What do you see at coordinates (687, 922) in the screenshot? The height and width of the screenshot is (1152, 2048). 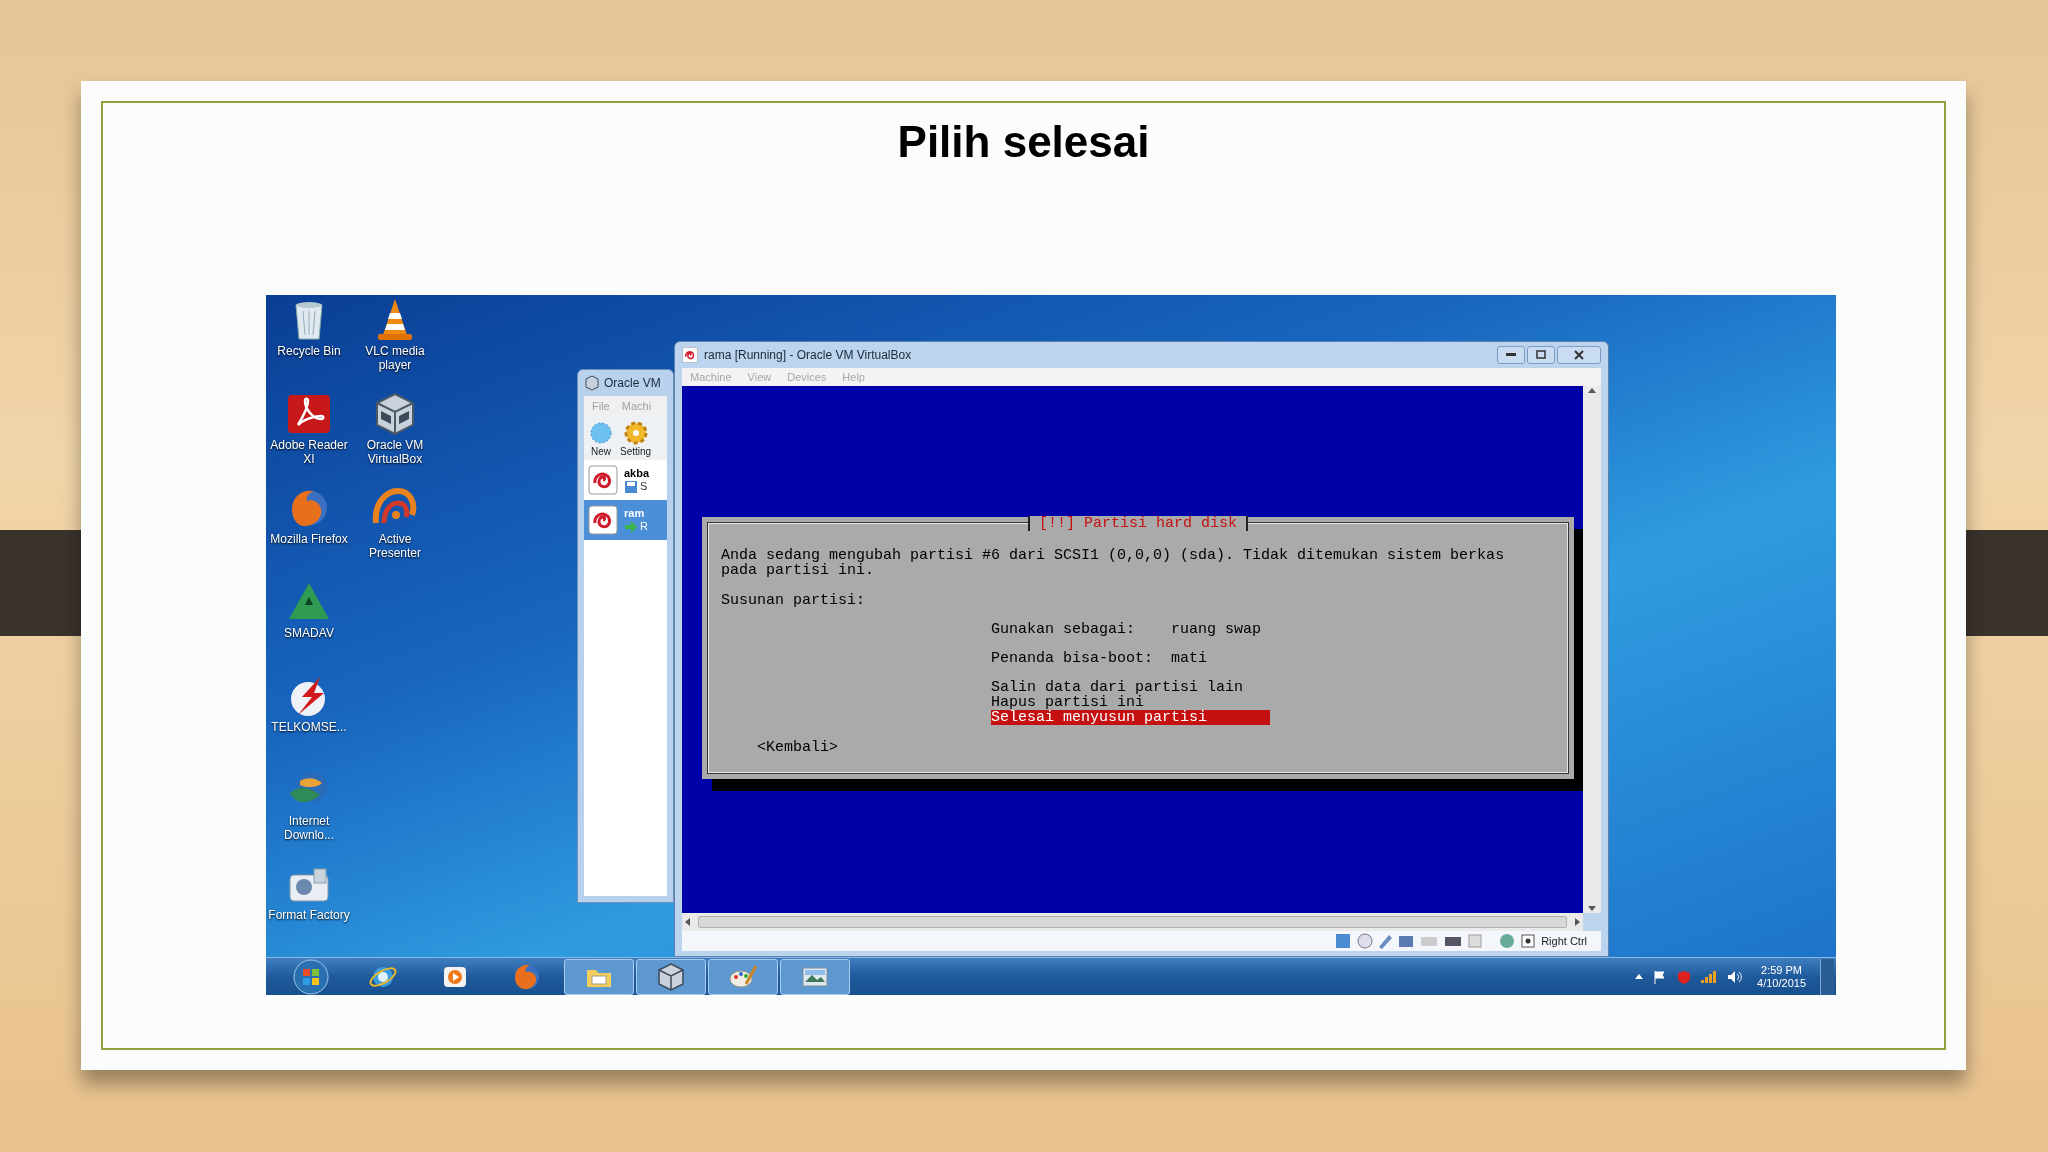 I see `left-arrow-icon` at bounding box center [687, 922].